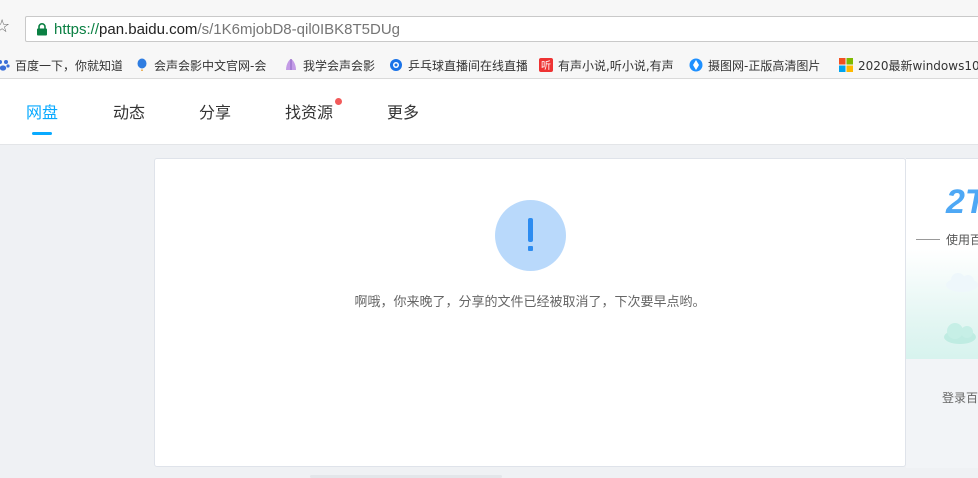 The width and height of the screenshot is (978, 478). I want to click on bookmark-baidu: 百度一下，你就知道, so click(61, 65).